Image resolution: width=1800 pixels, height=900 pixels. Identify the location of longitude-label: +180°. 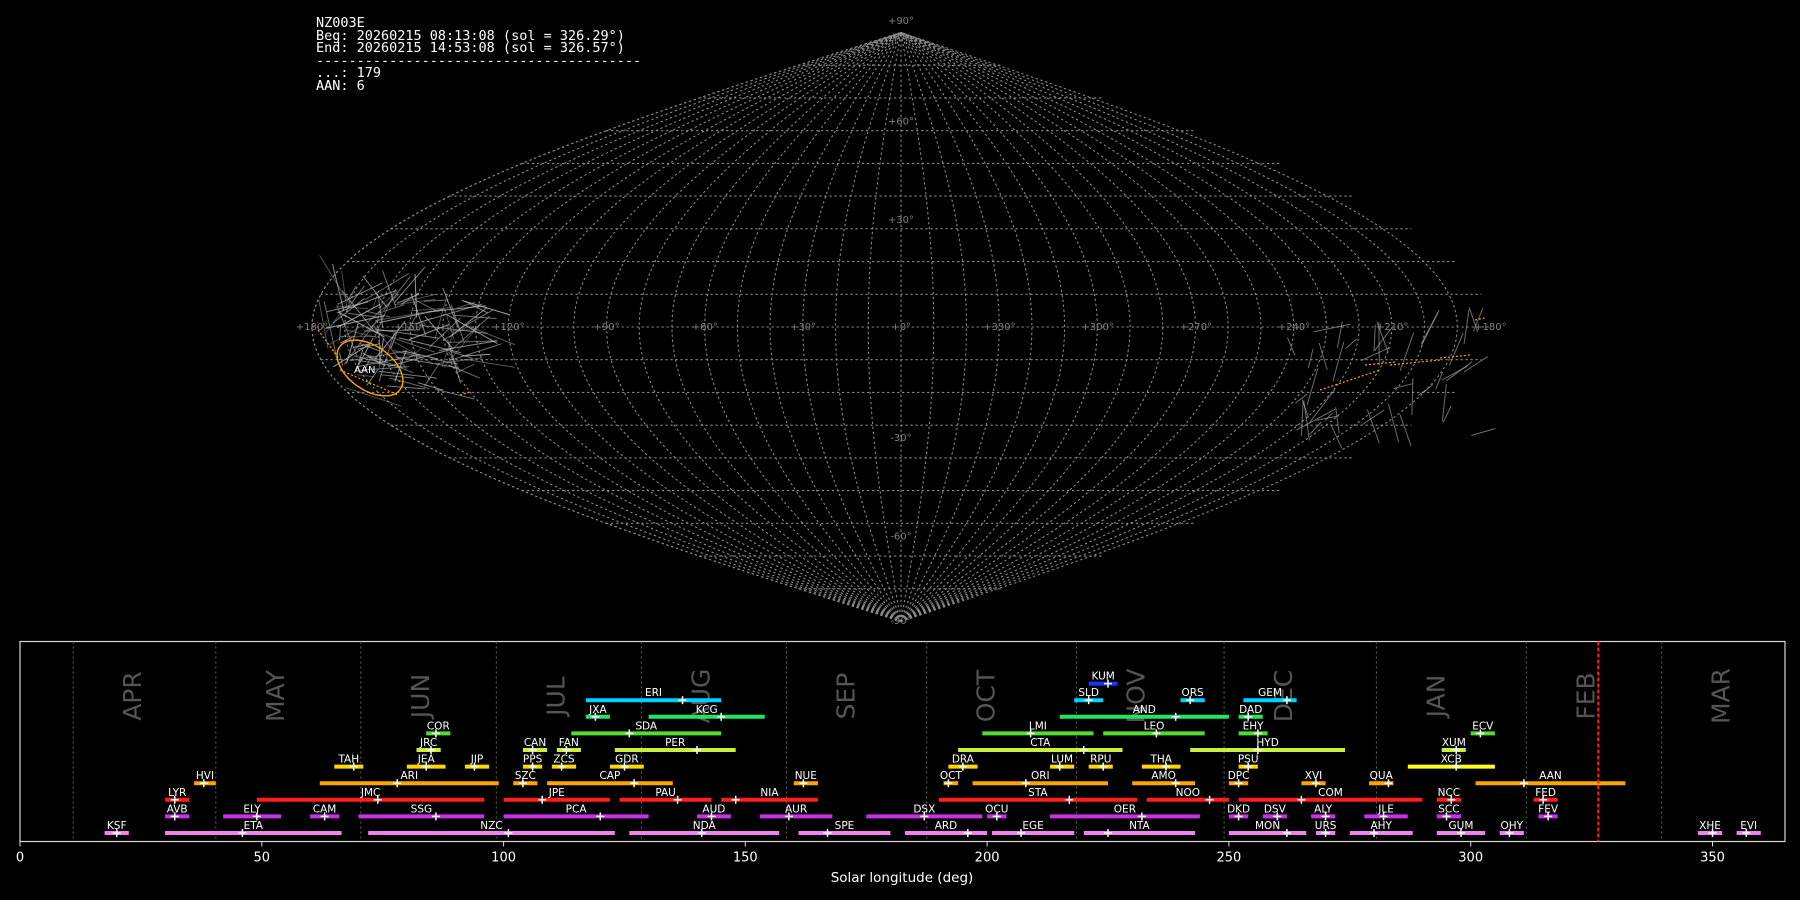
(1490, 327).